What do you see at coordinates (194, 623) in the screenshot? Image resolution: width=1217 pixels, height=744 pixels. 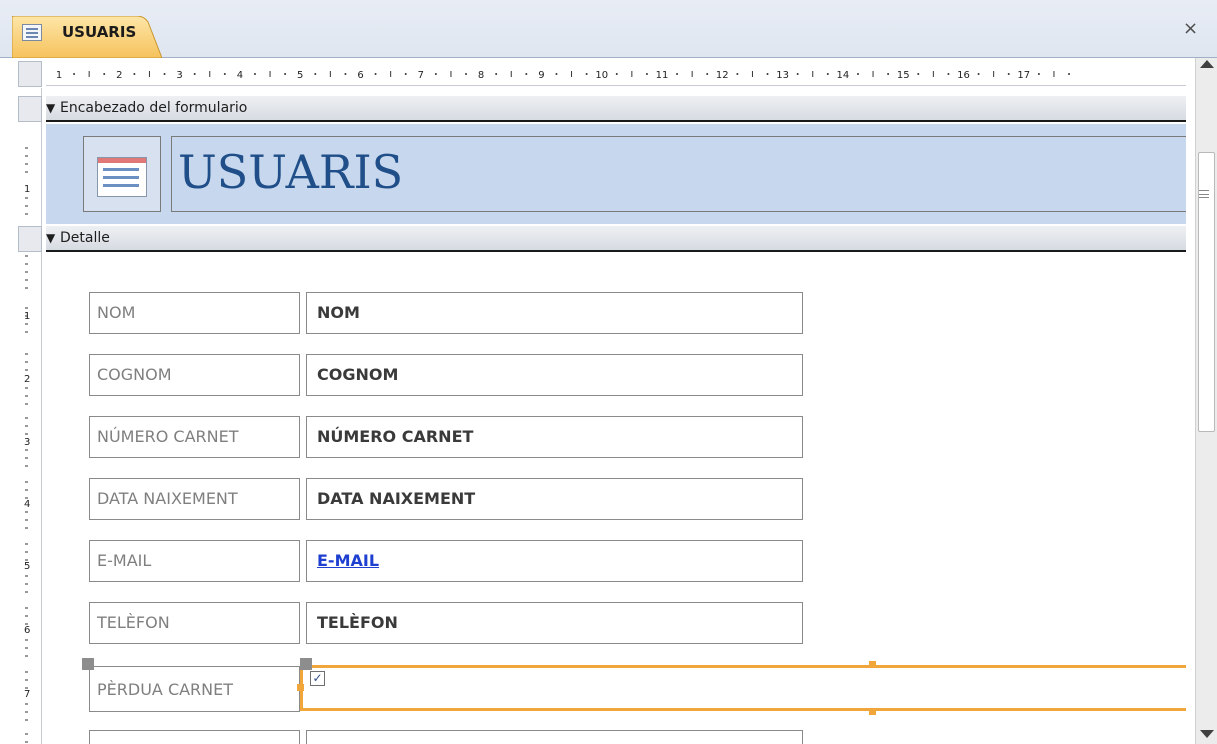 I see `label-telefon: TELÈFON` at bounding box center [194, 623].